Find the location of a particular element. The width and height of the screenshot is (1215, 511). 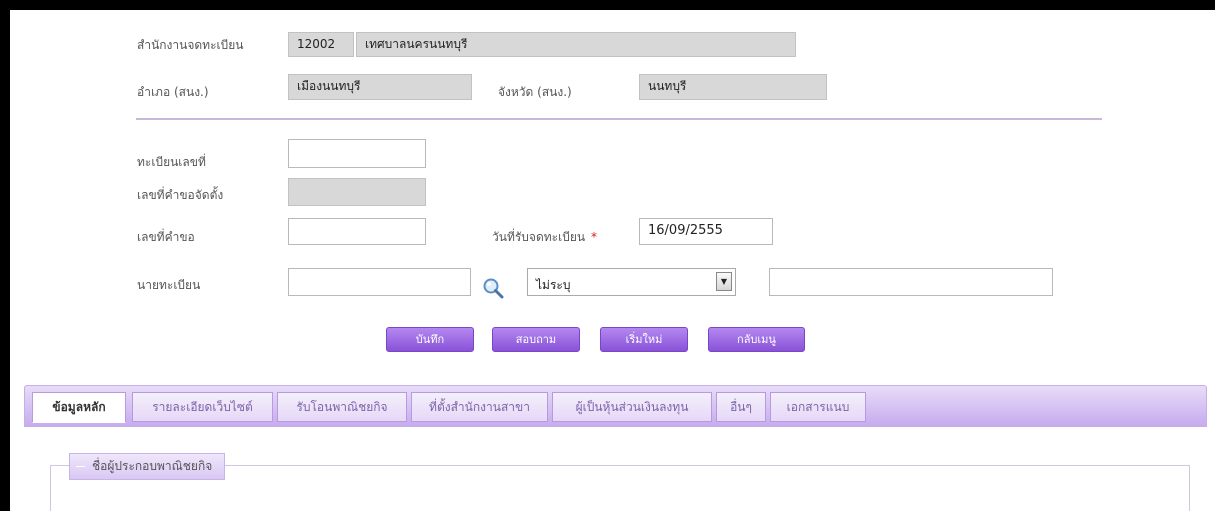

tab-branch-office: ที่ตั้งสำนักงานสาขา is located at coordinates (479, 407).